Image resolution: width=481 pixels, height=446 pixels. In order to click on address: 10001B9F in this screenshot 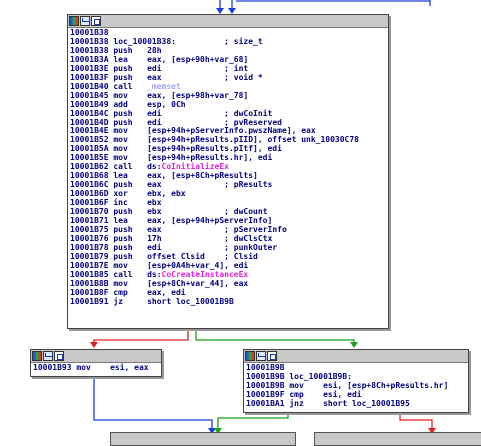, I will do `click(265, 394)`.